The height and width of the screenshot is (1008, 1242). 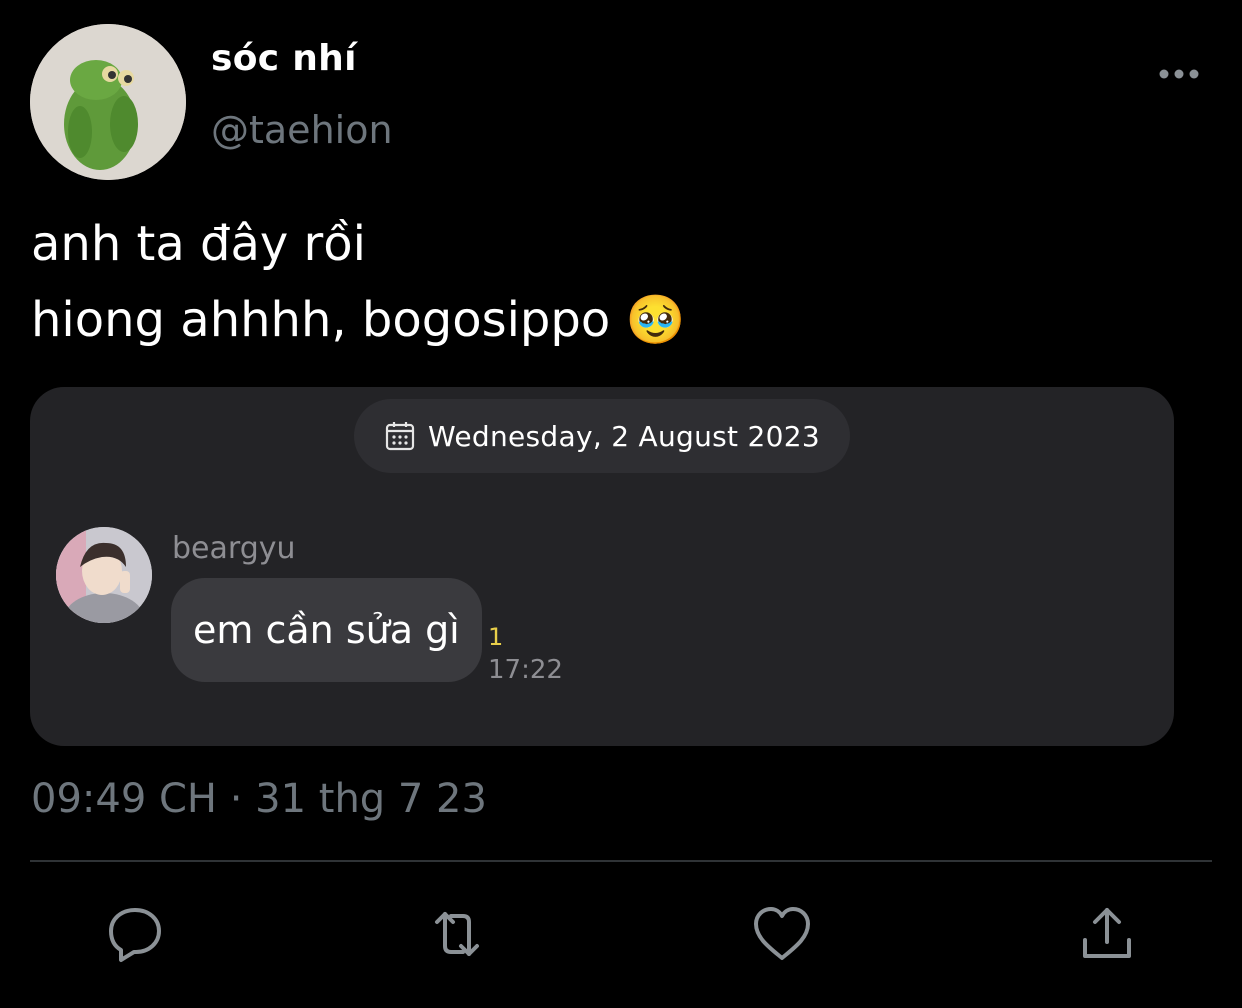 What do you see at coordinates (496, 637) in the screenshot?
I see `unread-count: 1` at bounding box center [496, 637].